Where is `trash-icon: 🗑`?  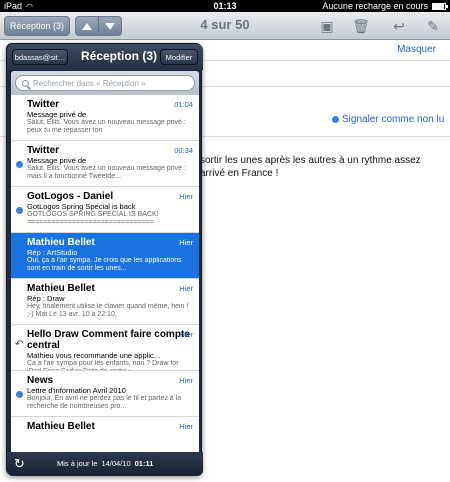 trash-icon: 🗑 is located at coordinates (361, 26).